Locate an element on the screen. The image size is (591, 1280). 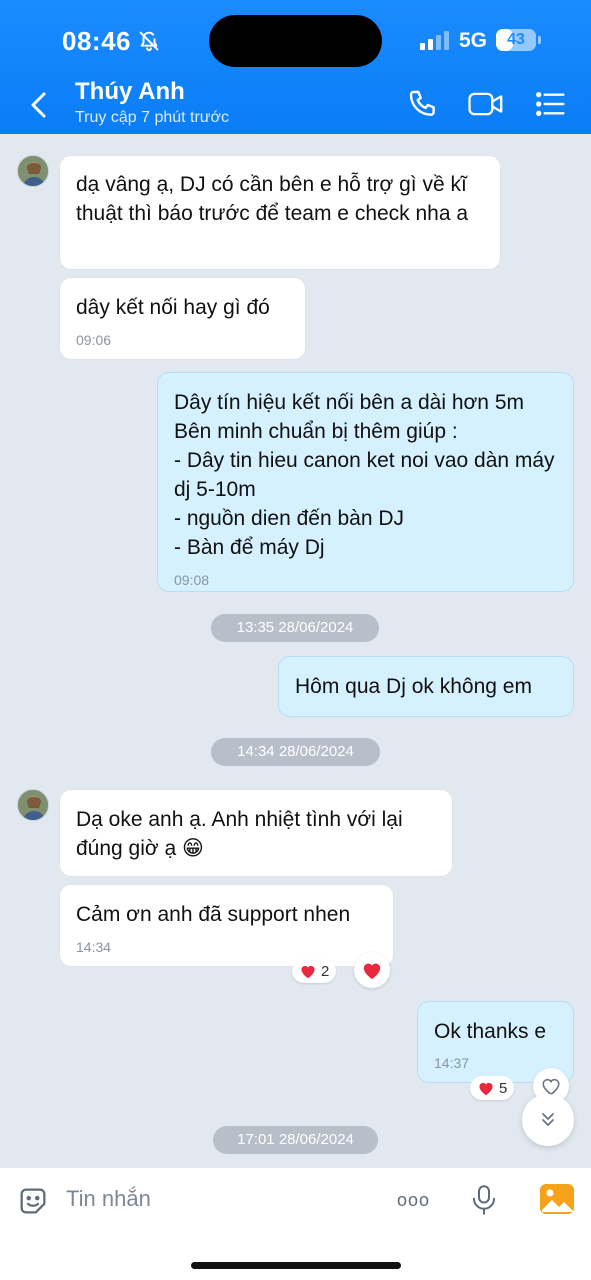
message-bubble-outgoing: Hôm qua Dj ok không em is located at coordinates (426, 686).